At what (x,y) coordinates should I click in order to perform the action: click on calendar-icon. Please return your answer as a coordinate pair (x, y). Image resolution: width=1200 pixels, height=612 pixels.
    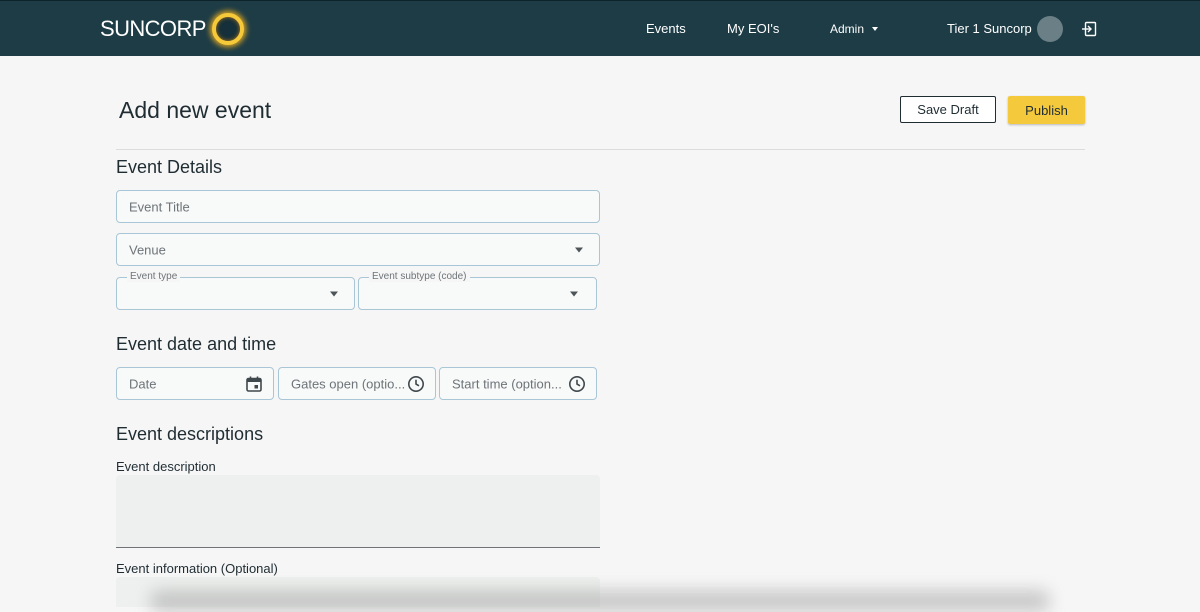
    Looking at the image, I should click on (254, 384).